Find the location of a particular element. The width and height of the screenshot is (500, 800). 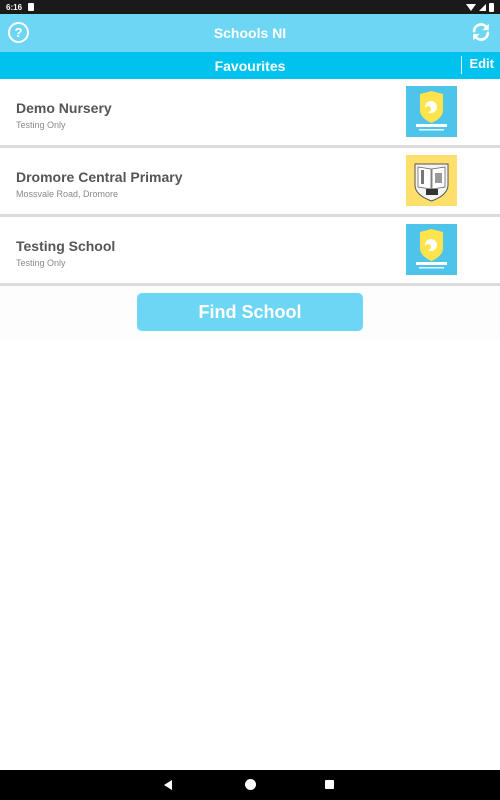

app-header: ? Schools NI is located at coordinates (250, 33).